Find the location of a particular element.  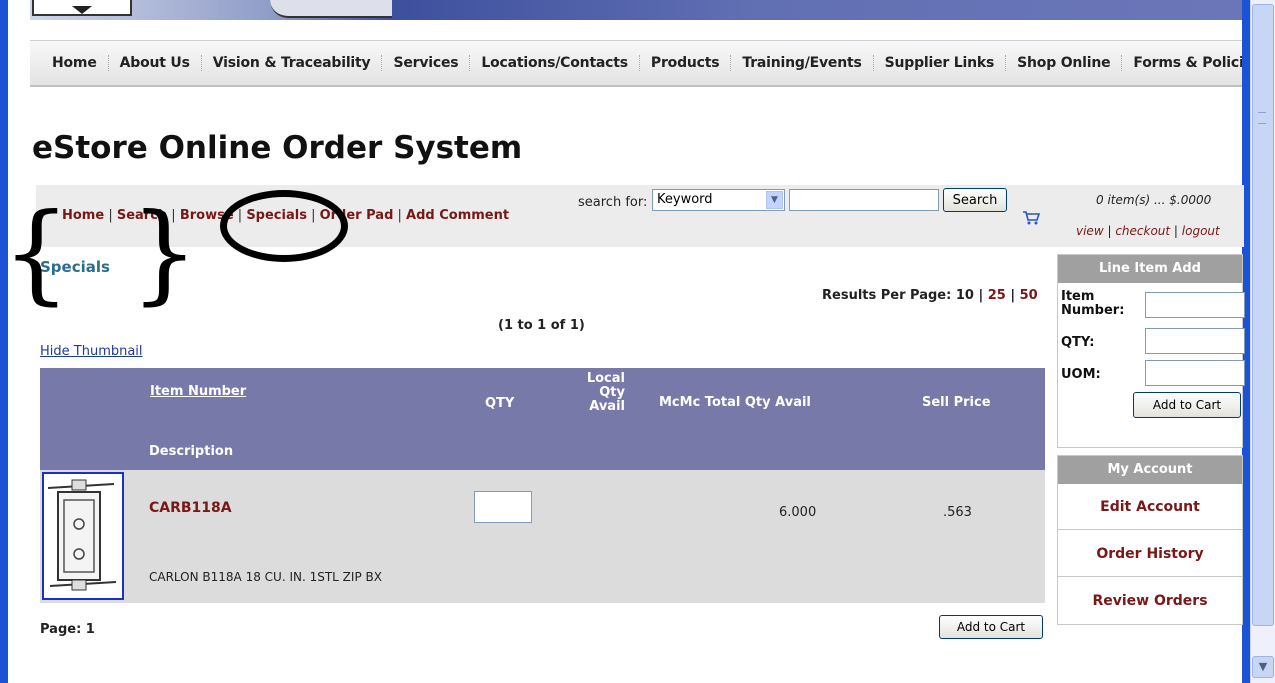

search-button: Search is located at coordinates (975, 200).